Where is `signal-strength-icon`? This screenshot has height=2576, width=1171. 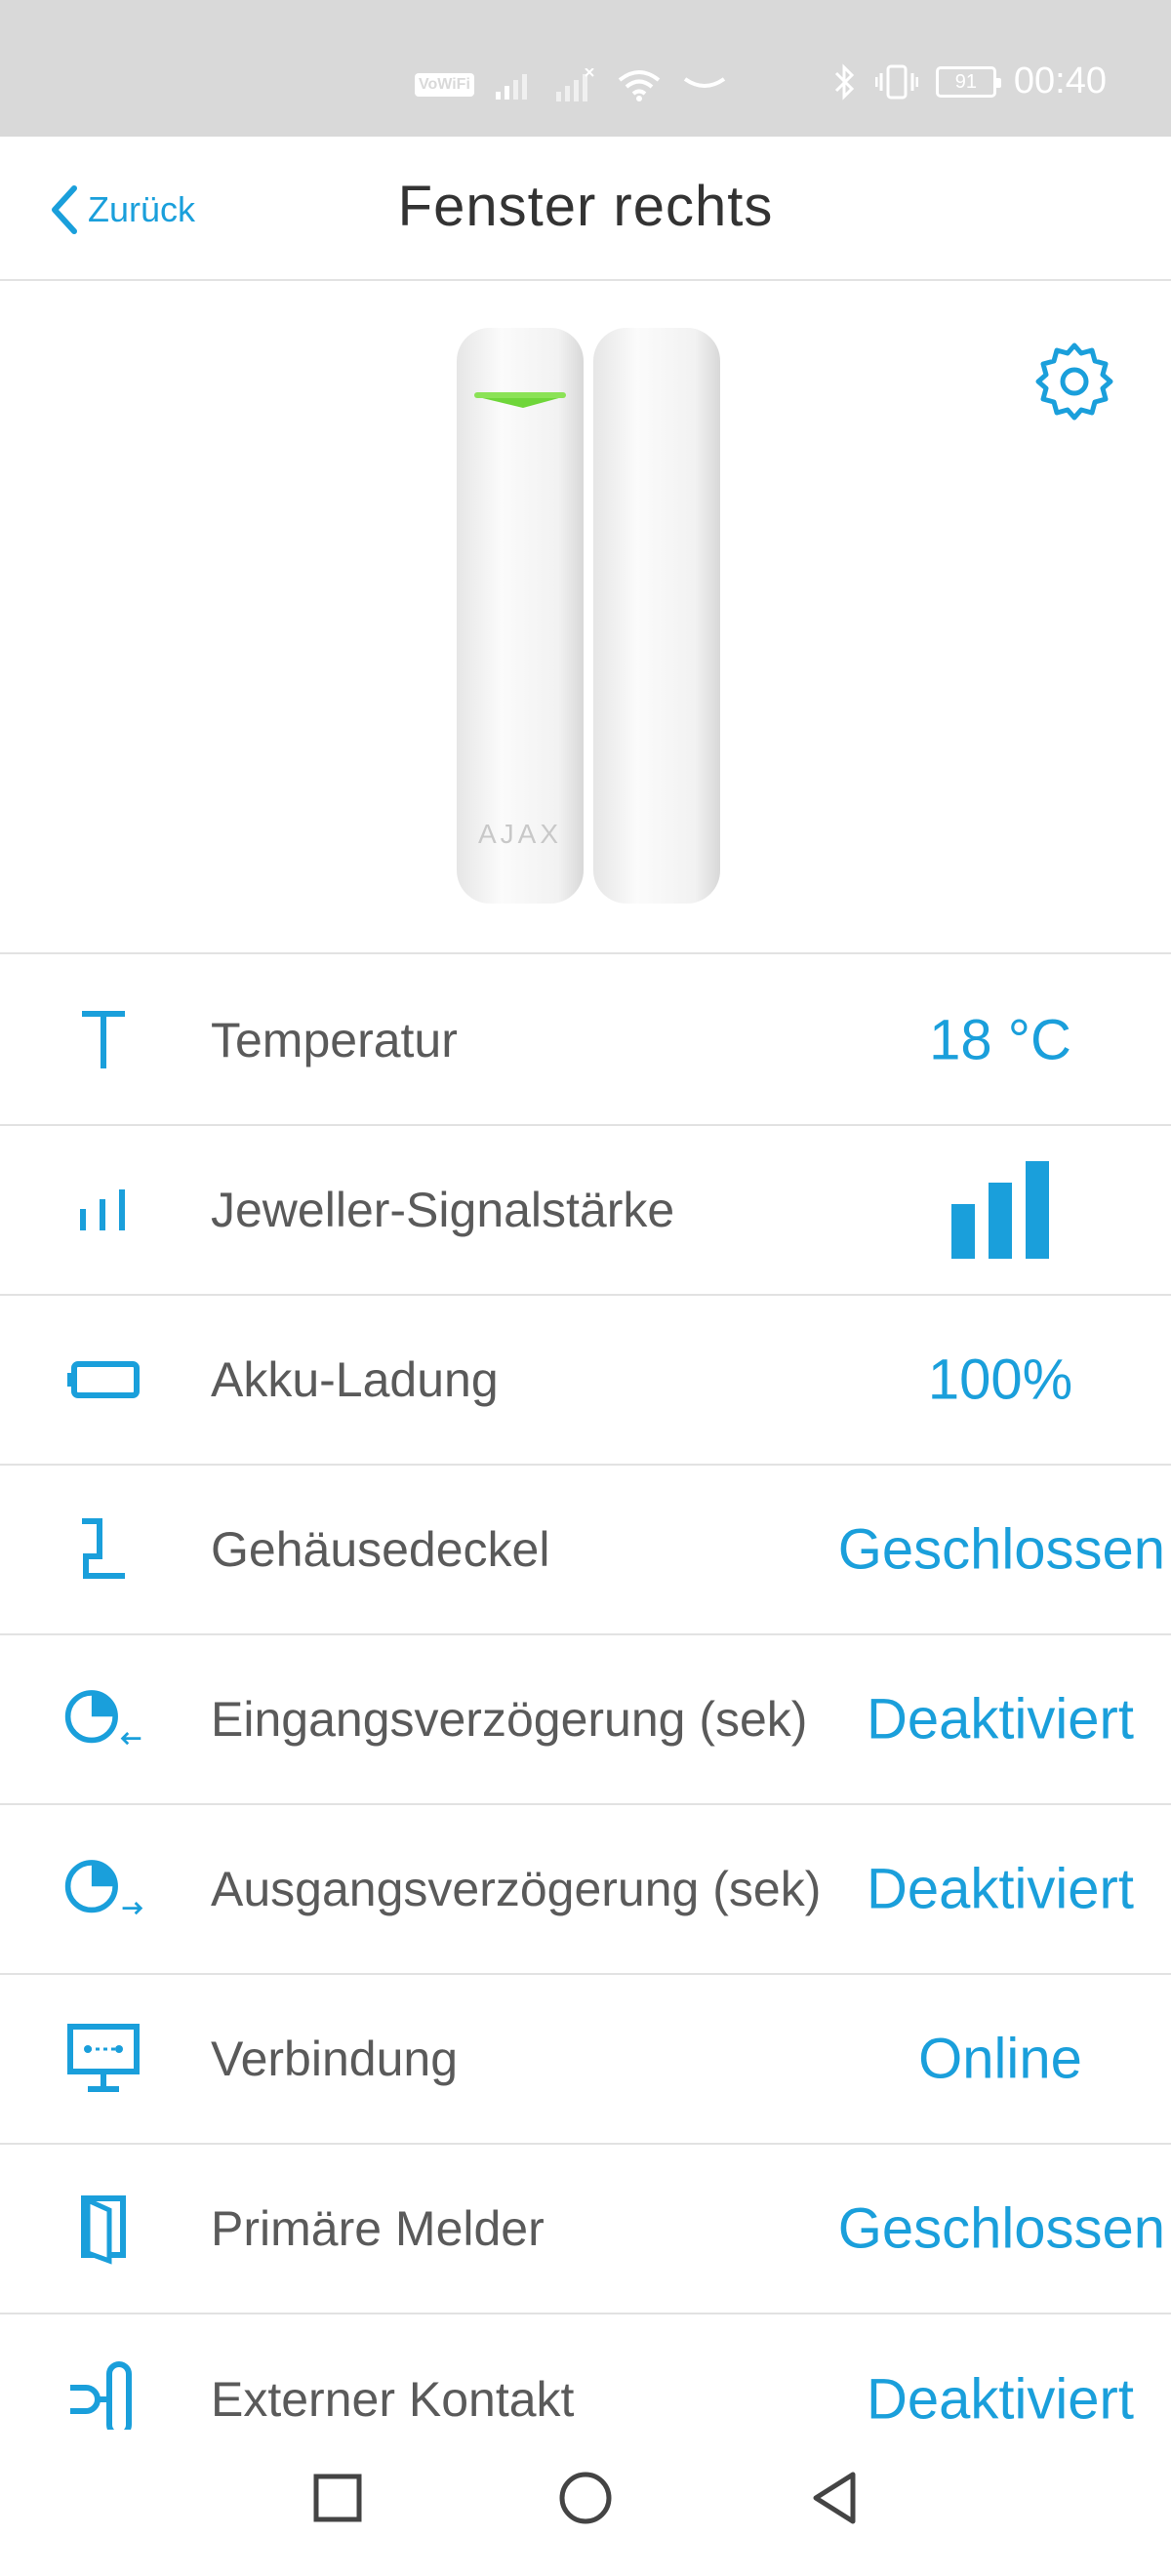 signal-strength-icon is located at coordinates (103, 1210).